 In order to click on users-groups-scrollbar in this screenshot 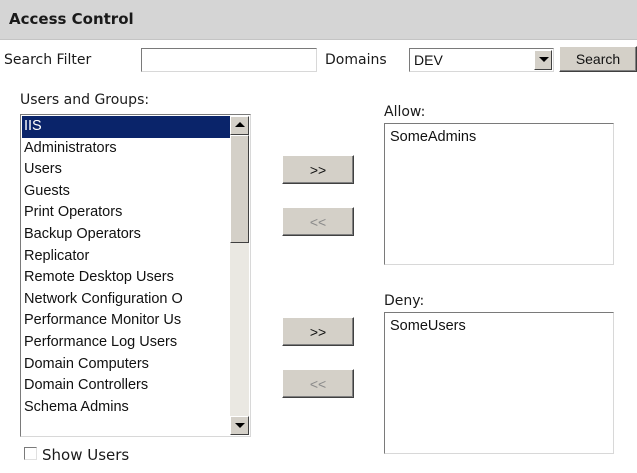, I will do `click(239, 275)`.